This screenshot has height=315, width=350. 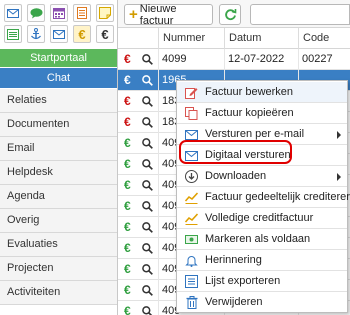 What do you see at coordinates (58, 173) in the screenshot?
I see `sidebar-item-helpdesk: Helpdesk` at bounding box center [58, 173].